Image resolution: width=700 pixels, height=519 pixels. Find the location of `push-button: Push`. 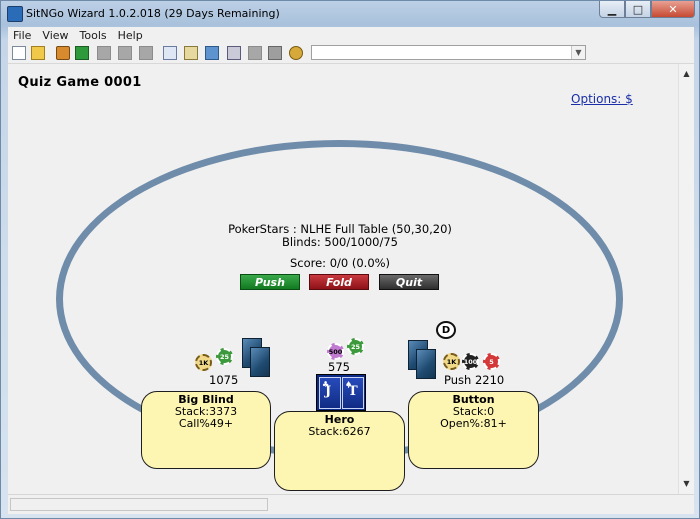

push-button: Push is located at coordinates (270, 282).